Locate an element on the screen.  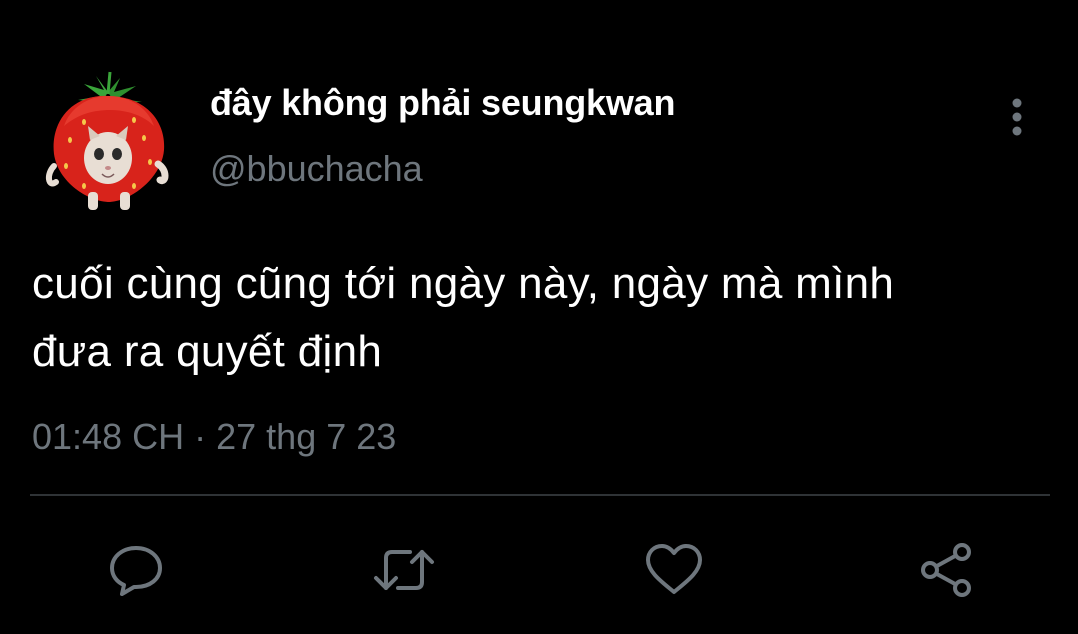
like-button is located at coordinates (674, 570).